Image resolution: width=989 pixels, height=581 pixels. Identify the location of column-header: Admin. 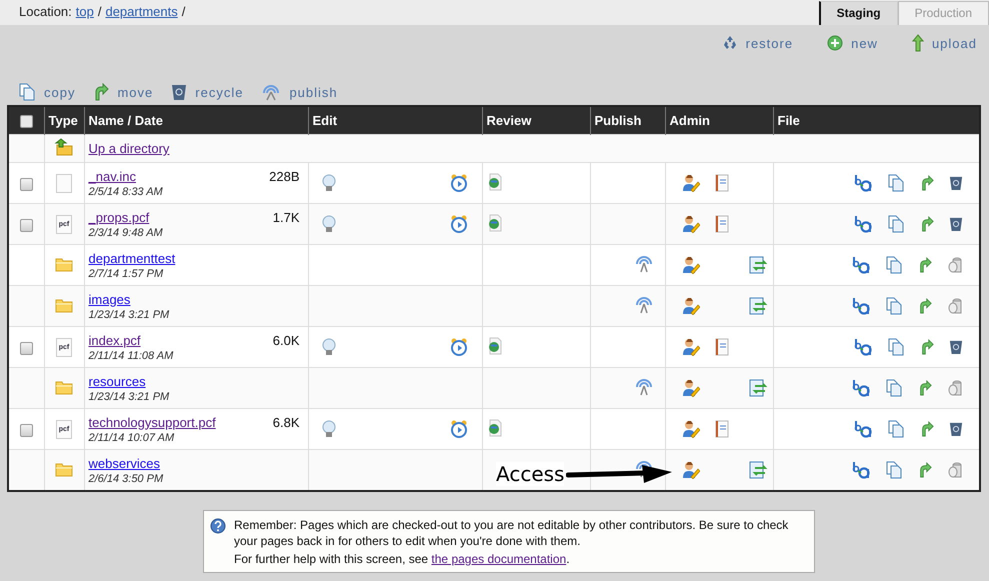
(719, 120).